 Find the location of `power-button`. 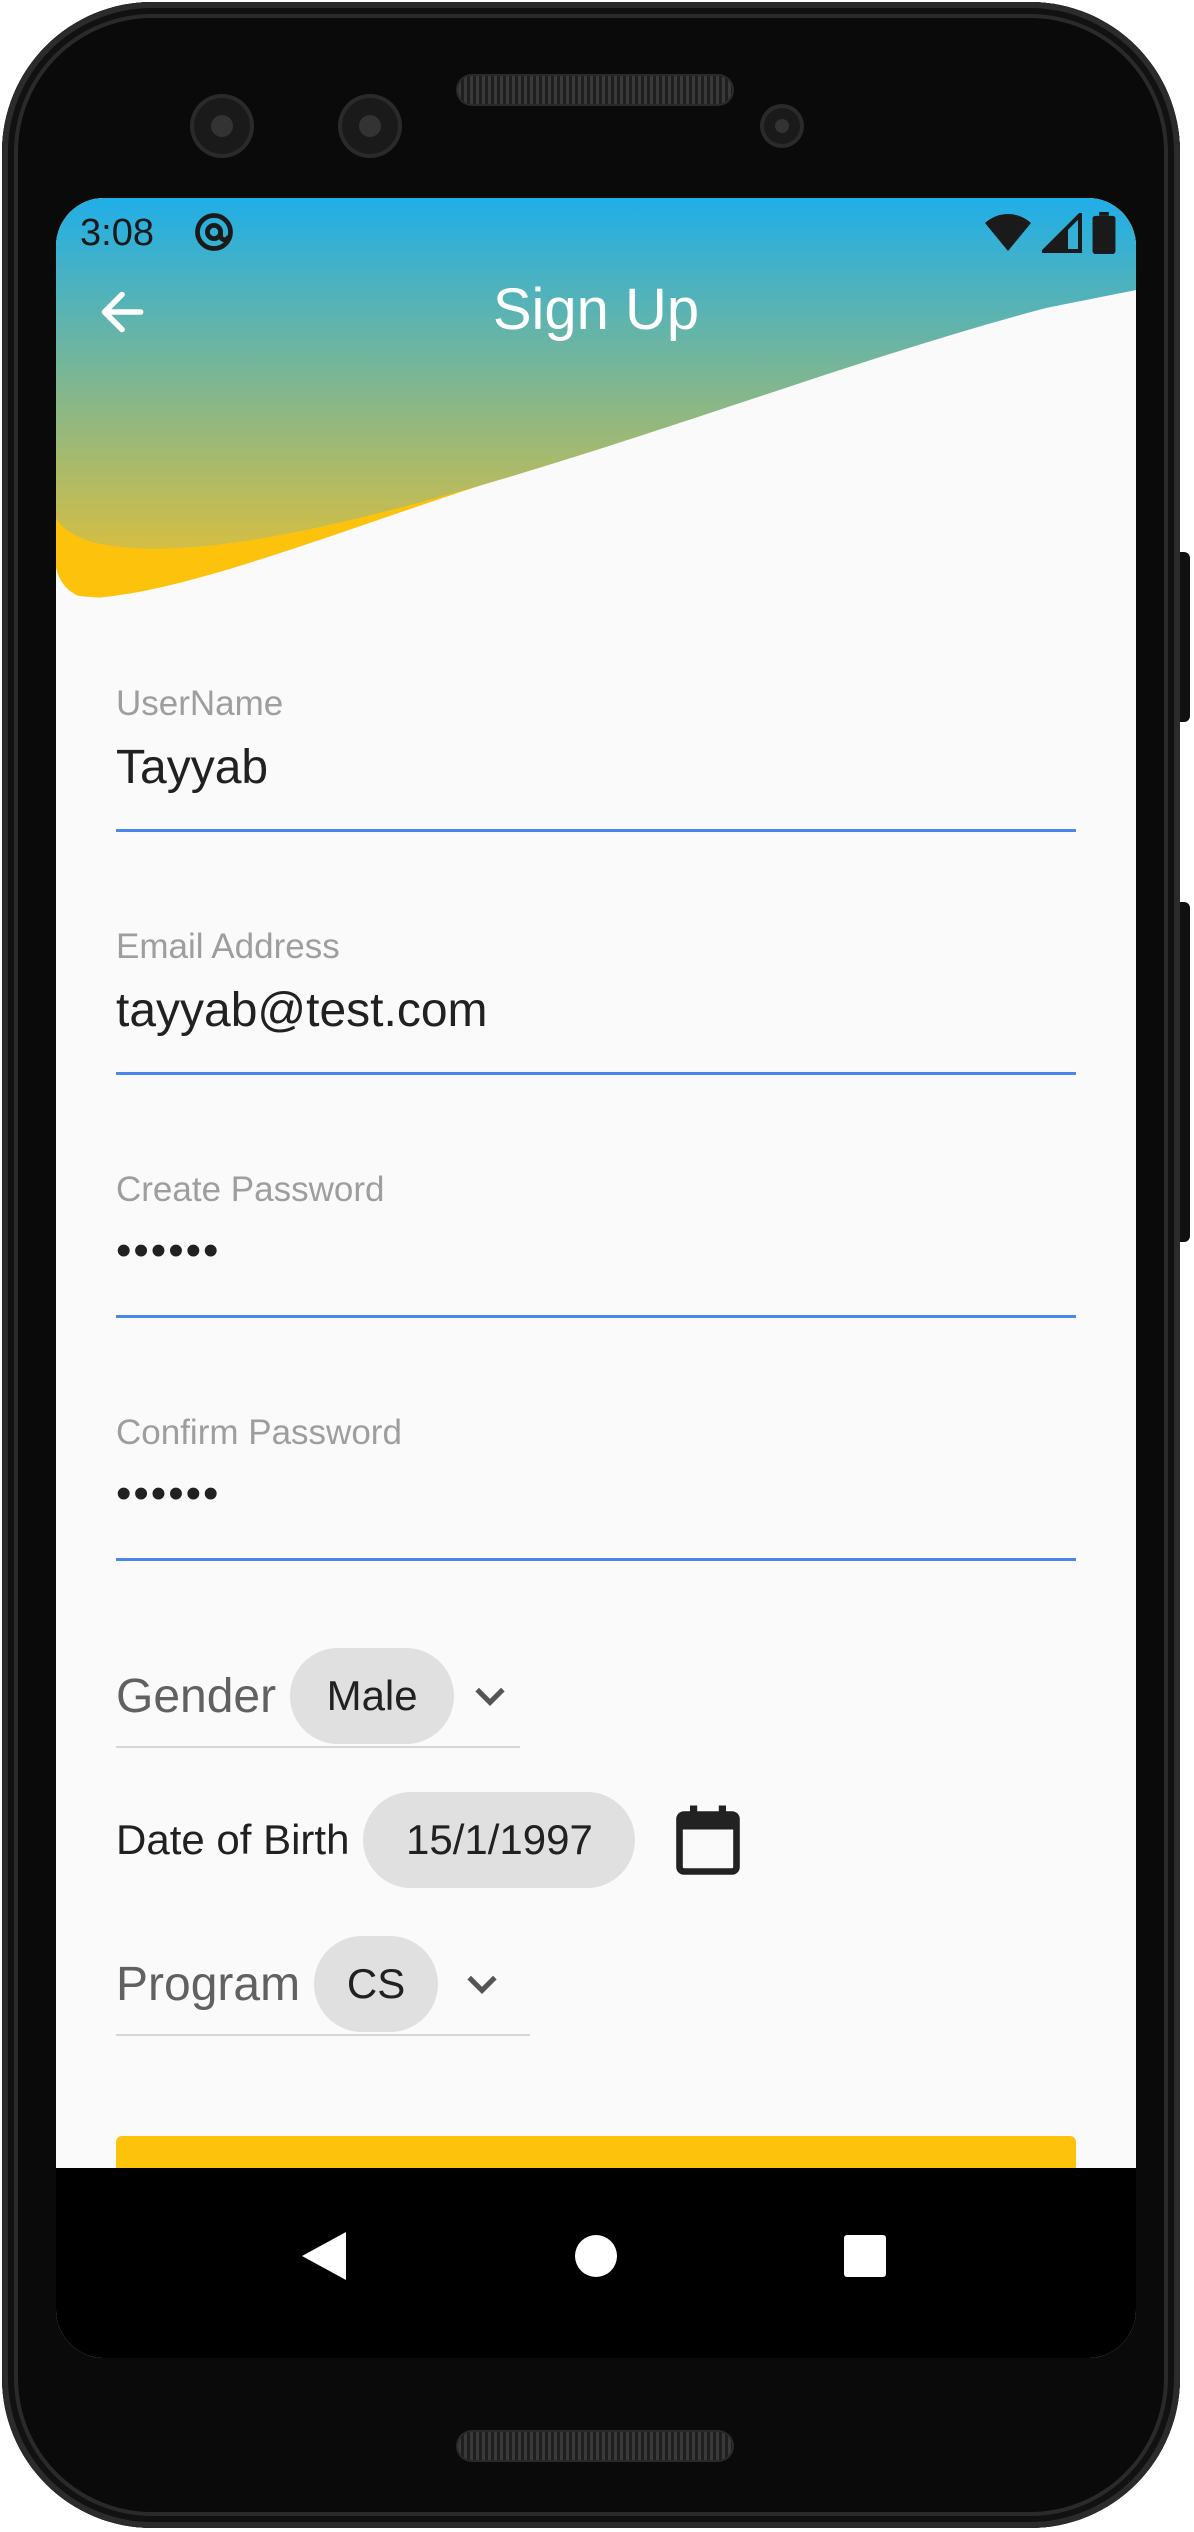

power-button is located at coordinates (1185, 637).